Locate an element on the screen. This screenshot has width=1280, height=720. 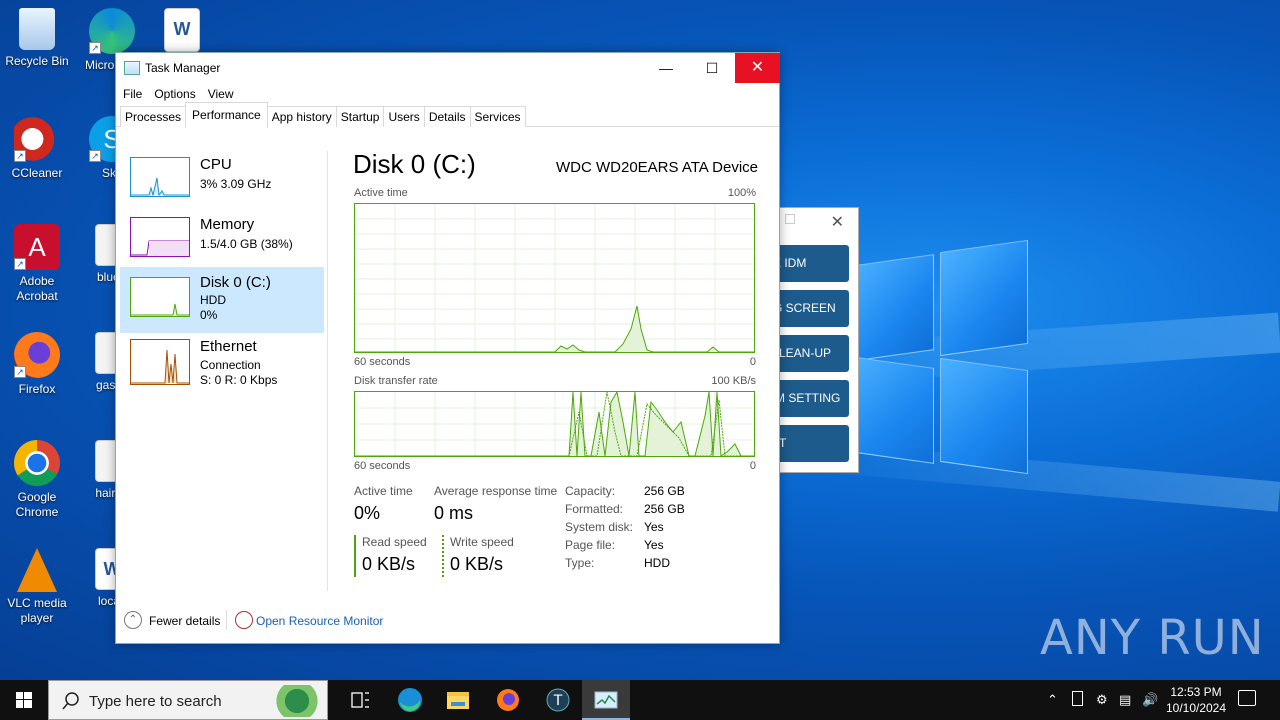
prop-formatted-label: Formatted: is located at coordinates (594, 509).